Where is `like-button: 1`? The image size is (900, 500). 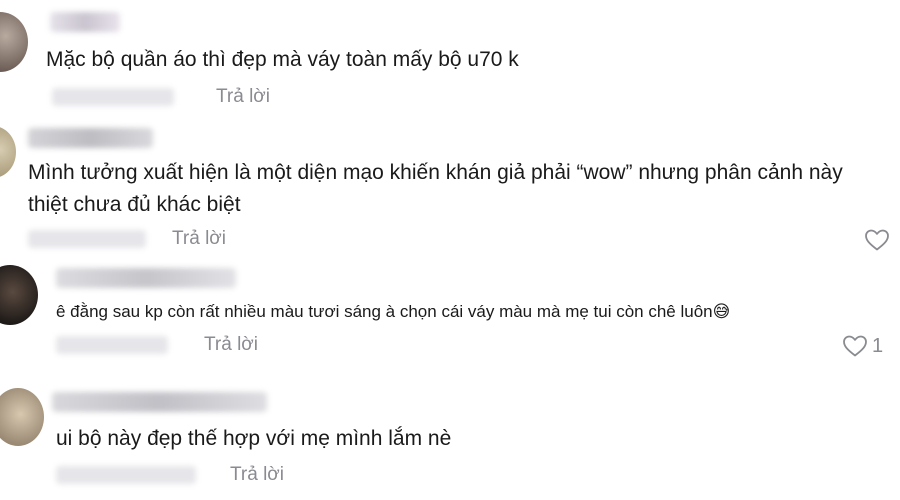
like-button: 1 is located at coordinates (862, 346).